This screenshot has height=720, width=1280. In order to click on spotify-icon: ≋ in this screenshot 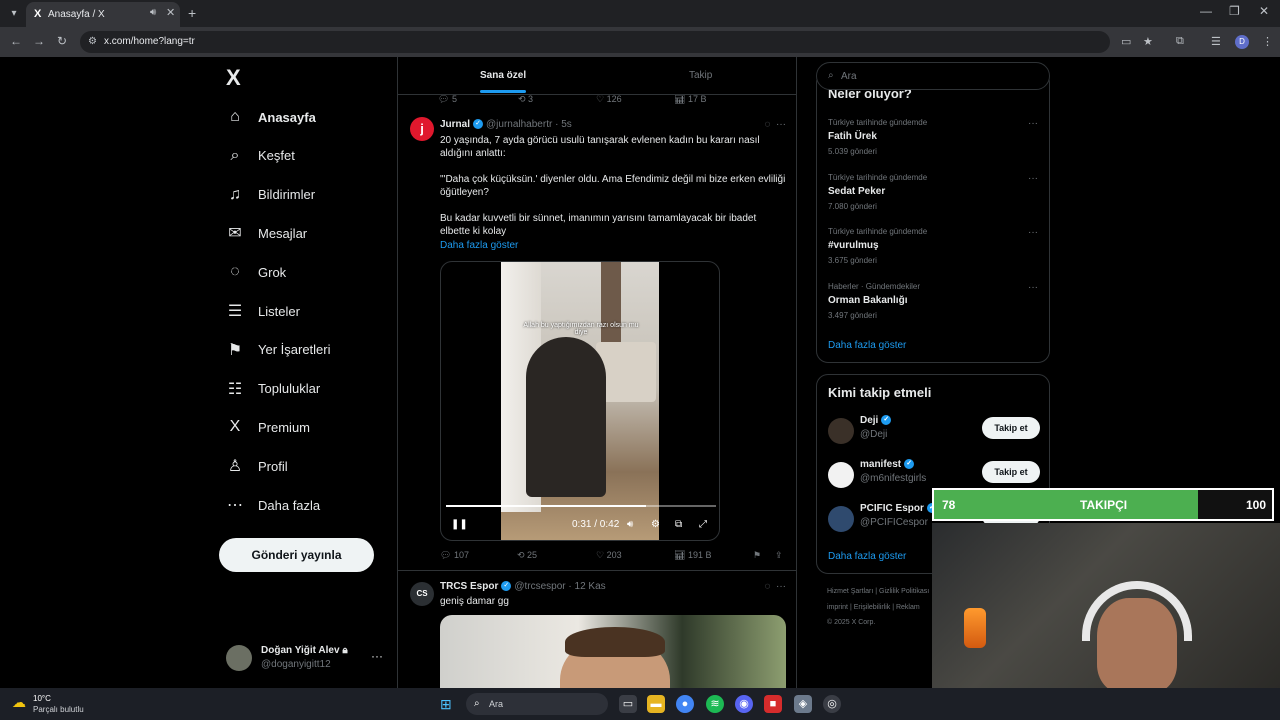, I will do `click(715, 704)`.